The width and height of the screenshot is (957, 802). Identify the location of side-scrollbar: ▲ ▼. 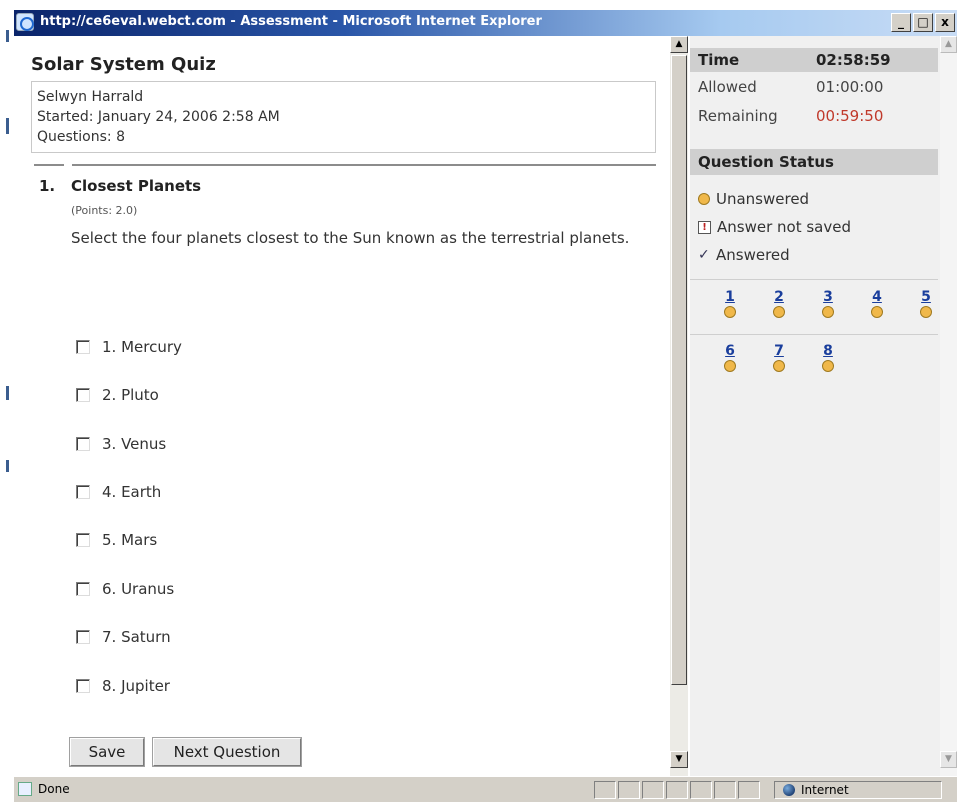
(948, 406).